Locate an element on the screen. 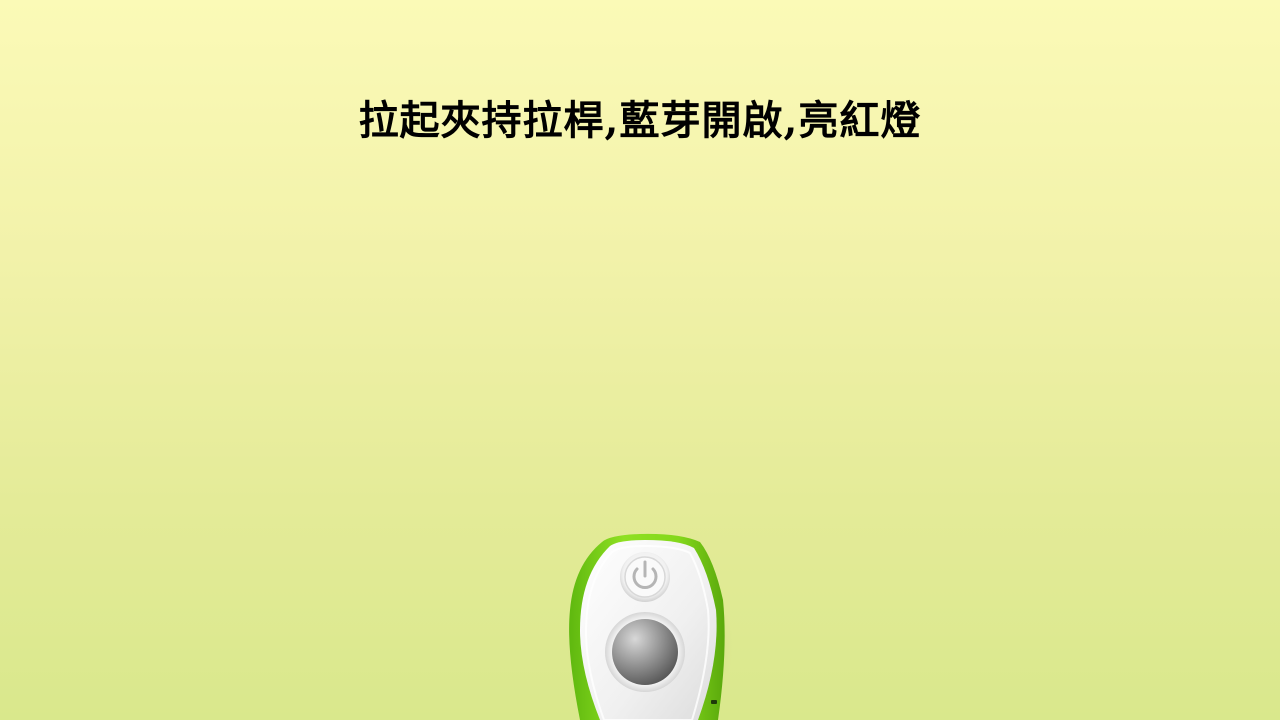  power-button is located at coordinates (645, 577).